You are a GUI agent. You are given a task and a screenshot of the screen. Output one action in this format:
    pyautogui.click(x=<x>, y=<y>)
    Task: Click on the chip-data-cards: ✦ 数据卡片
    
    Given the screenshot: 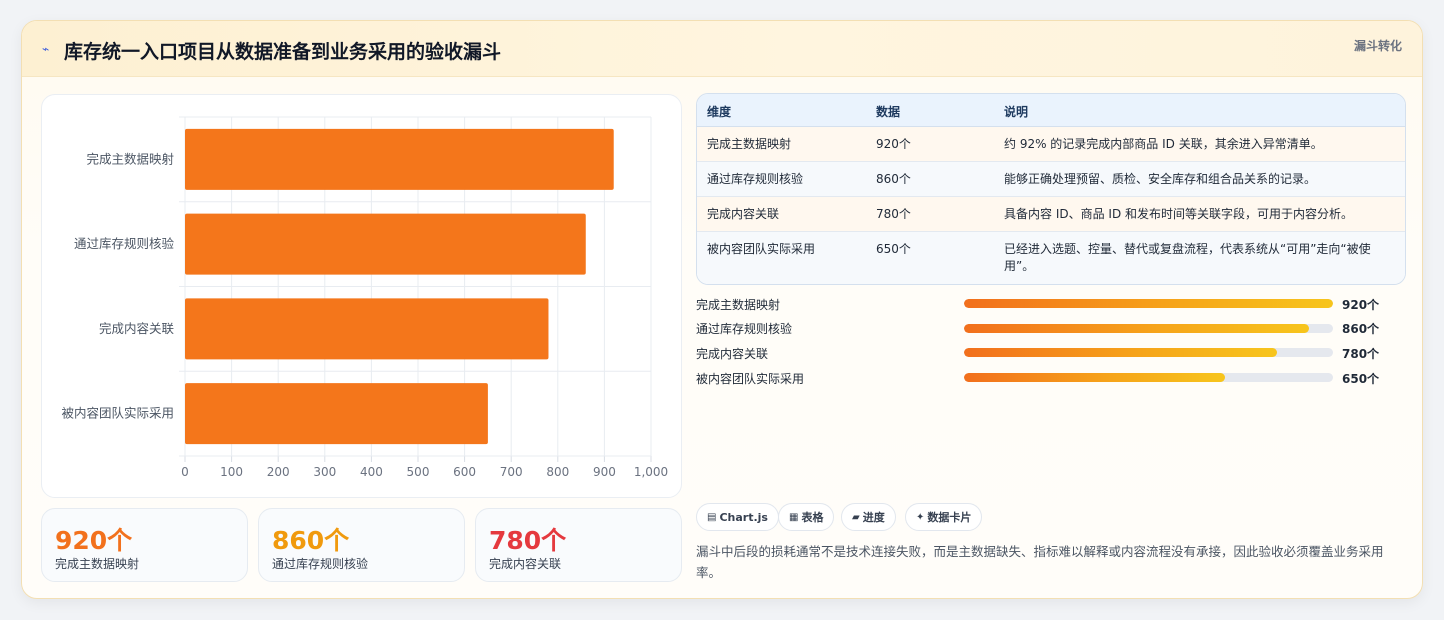 What is the action you would take?
    pyautogui.click(x=944, y=517)
    